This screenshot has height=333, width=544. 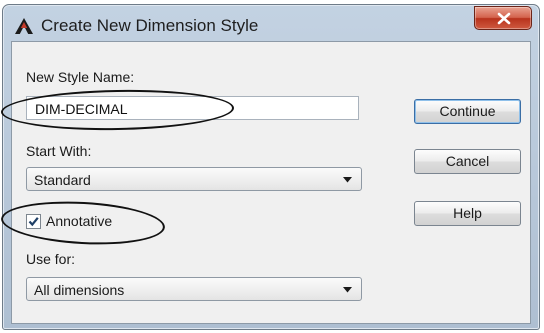 I want to click on autocad-a-icon, so click(x=24, y=26).